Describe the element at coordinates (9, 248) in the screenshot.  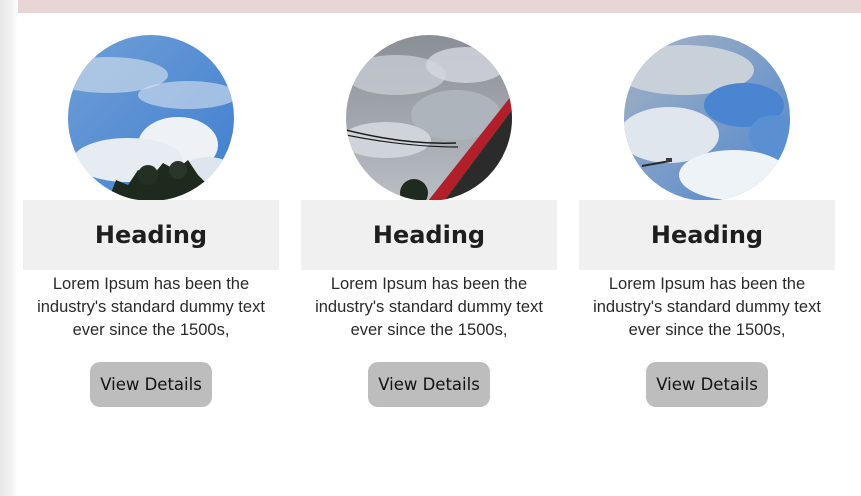
I see `page-left-shadow` at that location.